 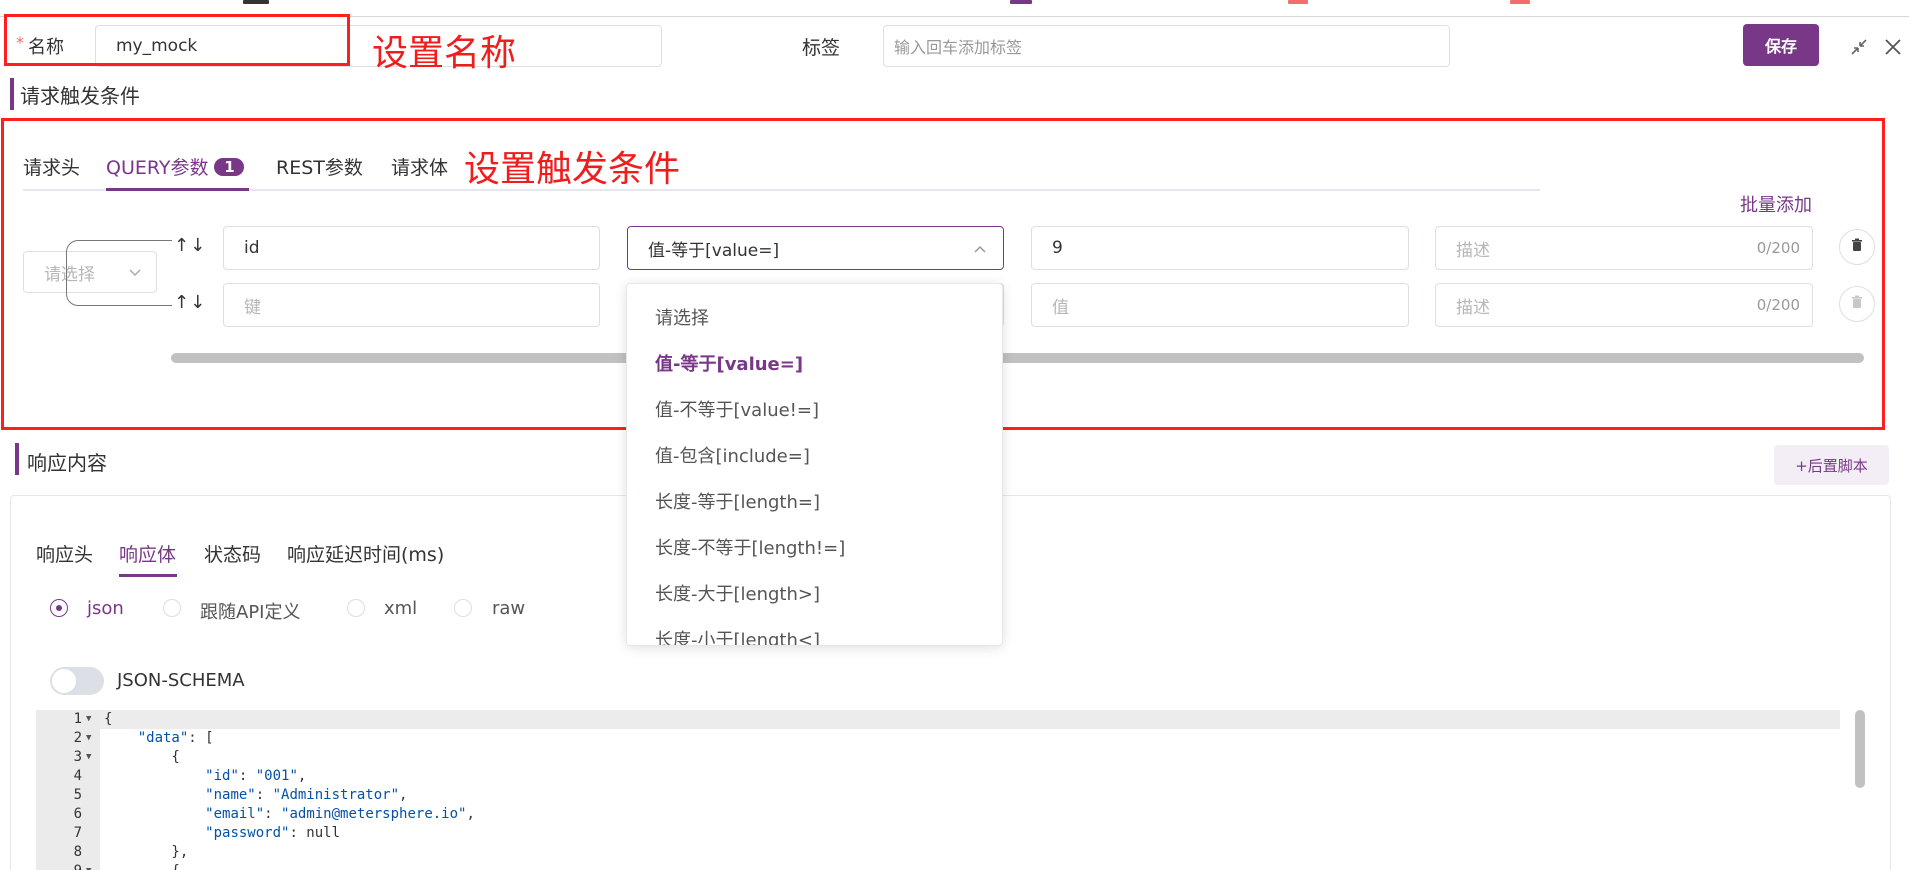 I want to click on condition-select: 值-等于[value=], so click(x=815, y=248).